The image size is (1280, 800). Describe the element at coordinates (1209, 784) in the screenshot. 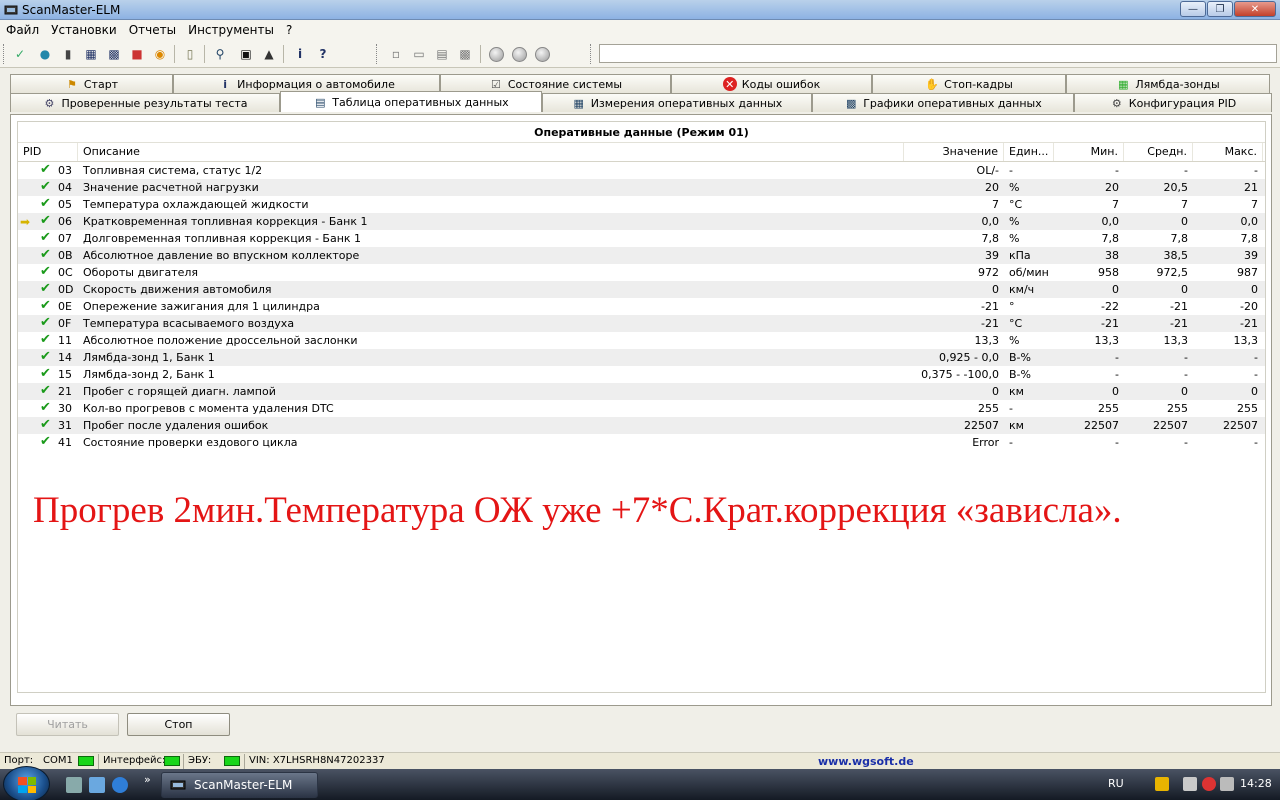

I see `tray-error-icon` at that location.